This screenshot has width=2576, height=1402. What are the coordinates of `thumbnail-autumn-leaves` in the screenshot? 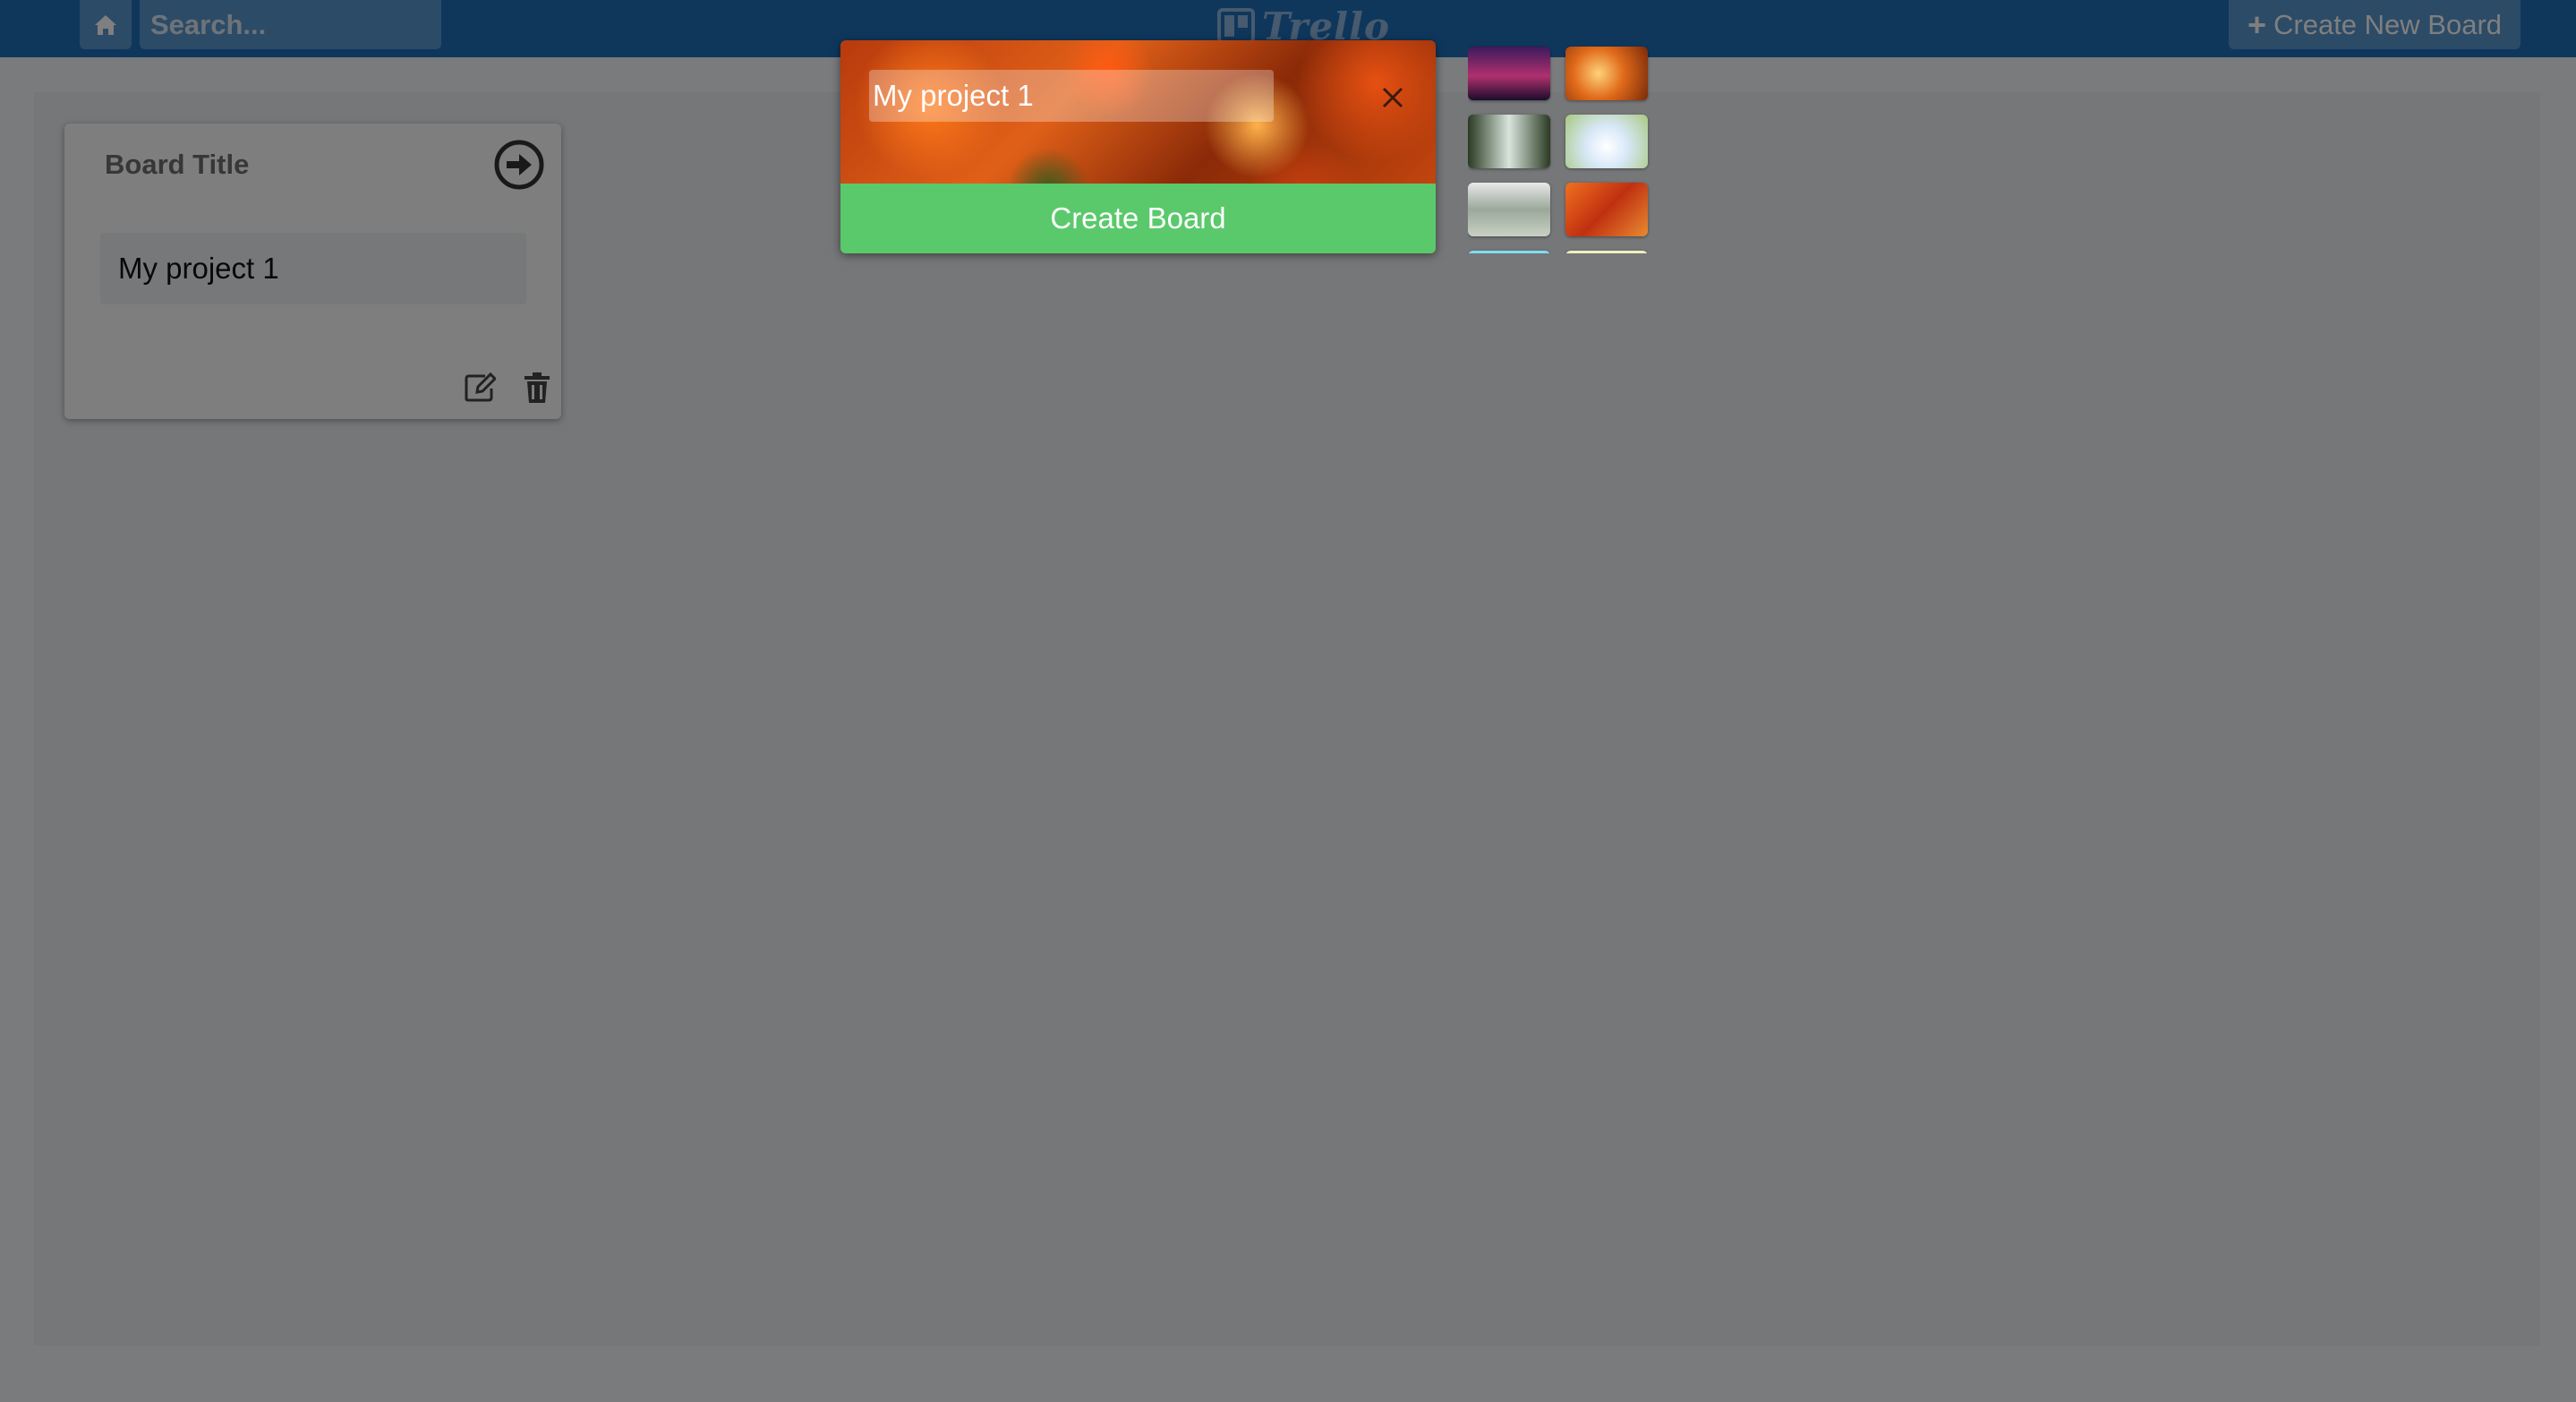 It's located at (1606, 209).